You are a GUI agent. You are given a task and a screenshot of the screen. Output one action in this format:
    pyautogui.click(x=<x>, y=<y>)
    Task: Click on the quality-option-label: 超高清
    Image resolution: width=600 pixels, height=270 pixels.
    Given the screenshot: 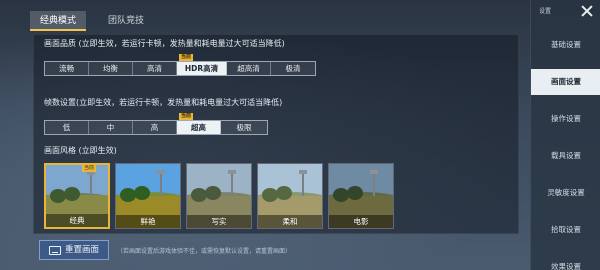 What is the action you would take?
    pyautogui.click(x=248, y=68)
    